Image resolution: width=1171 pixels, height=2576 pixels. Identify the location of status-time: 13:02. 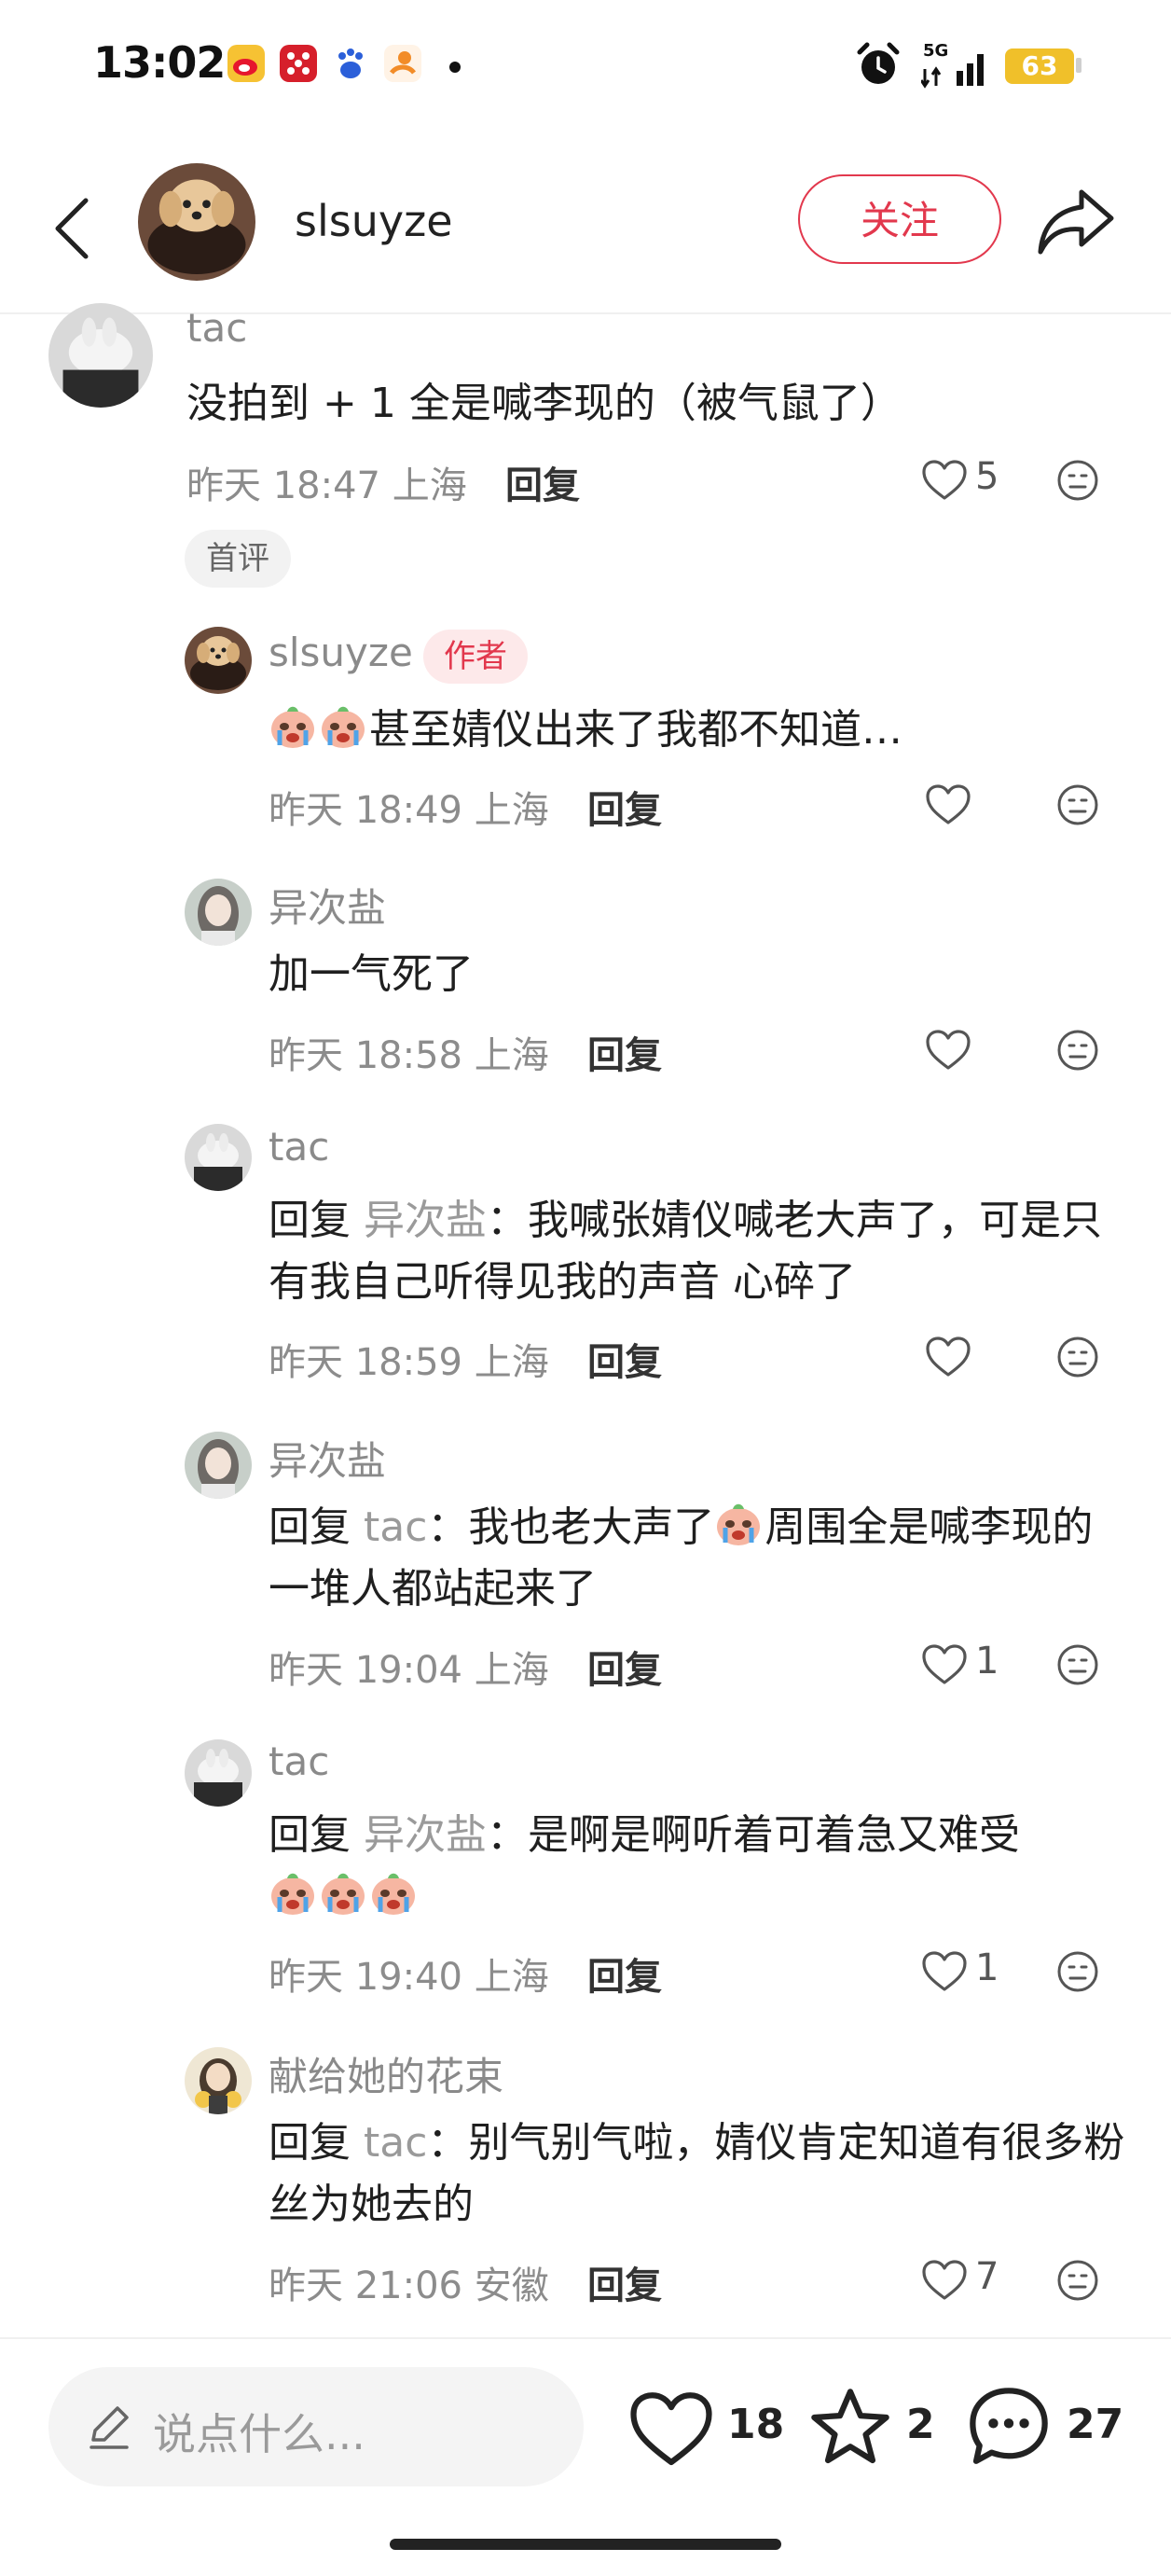
(159, 62).